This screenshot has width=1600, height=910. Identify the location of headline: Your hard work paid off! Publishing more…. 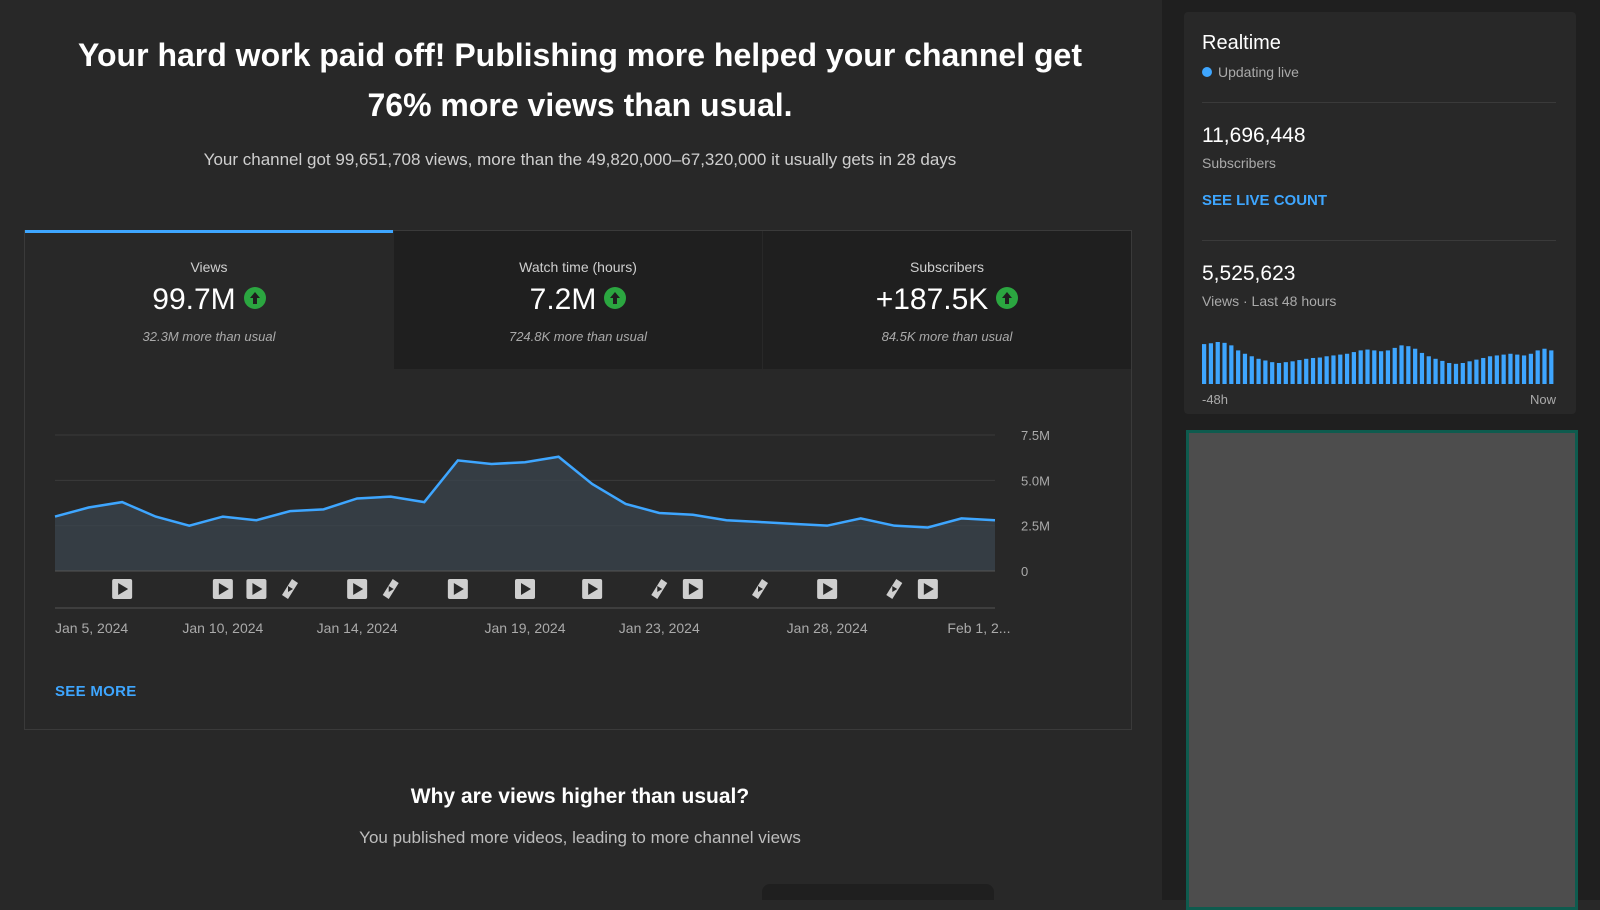
(580, 80).